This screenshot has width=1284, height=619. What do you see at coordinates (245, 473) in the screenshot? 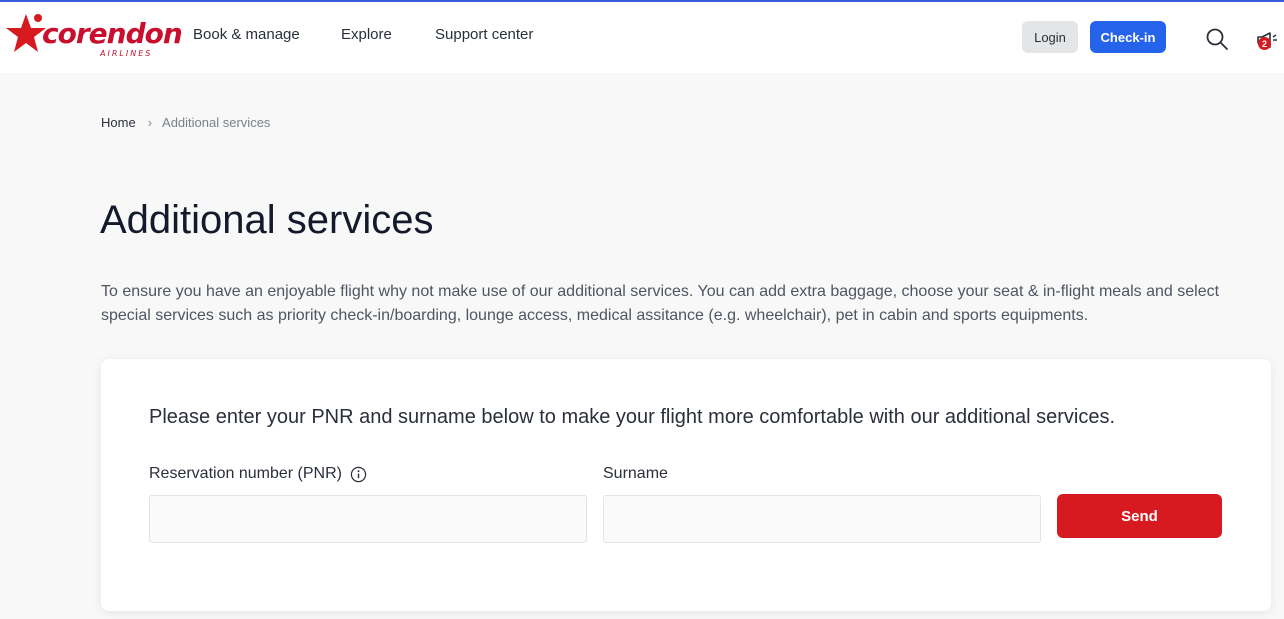
I see `pnr-label: Reservation number (PNR)` at bounding box center [245, 473].